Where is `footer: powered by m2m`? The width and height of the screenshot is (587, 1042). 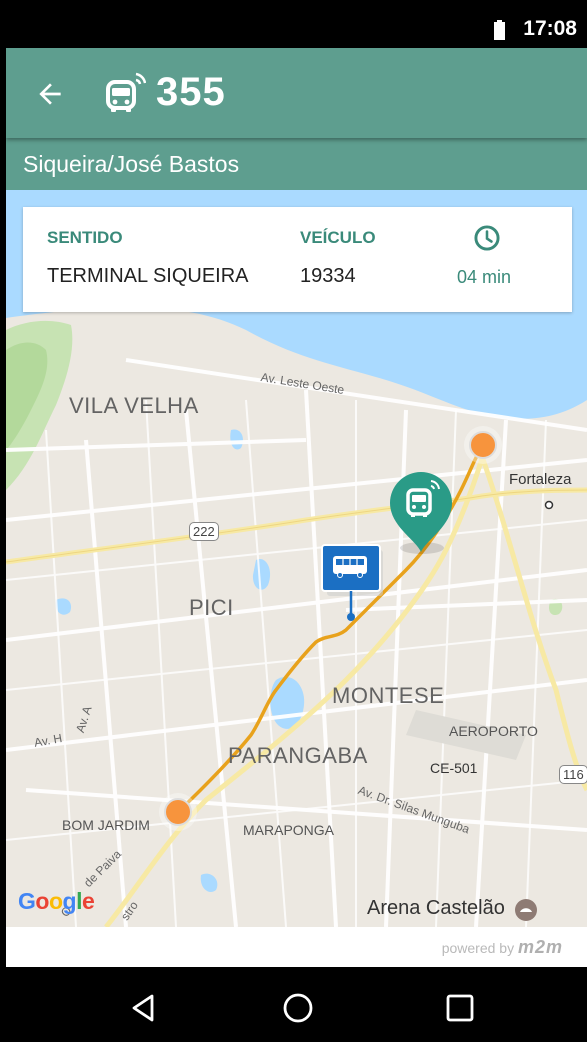
footer: powered by m2m is located at coordinates (296, 947).